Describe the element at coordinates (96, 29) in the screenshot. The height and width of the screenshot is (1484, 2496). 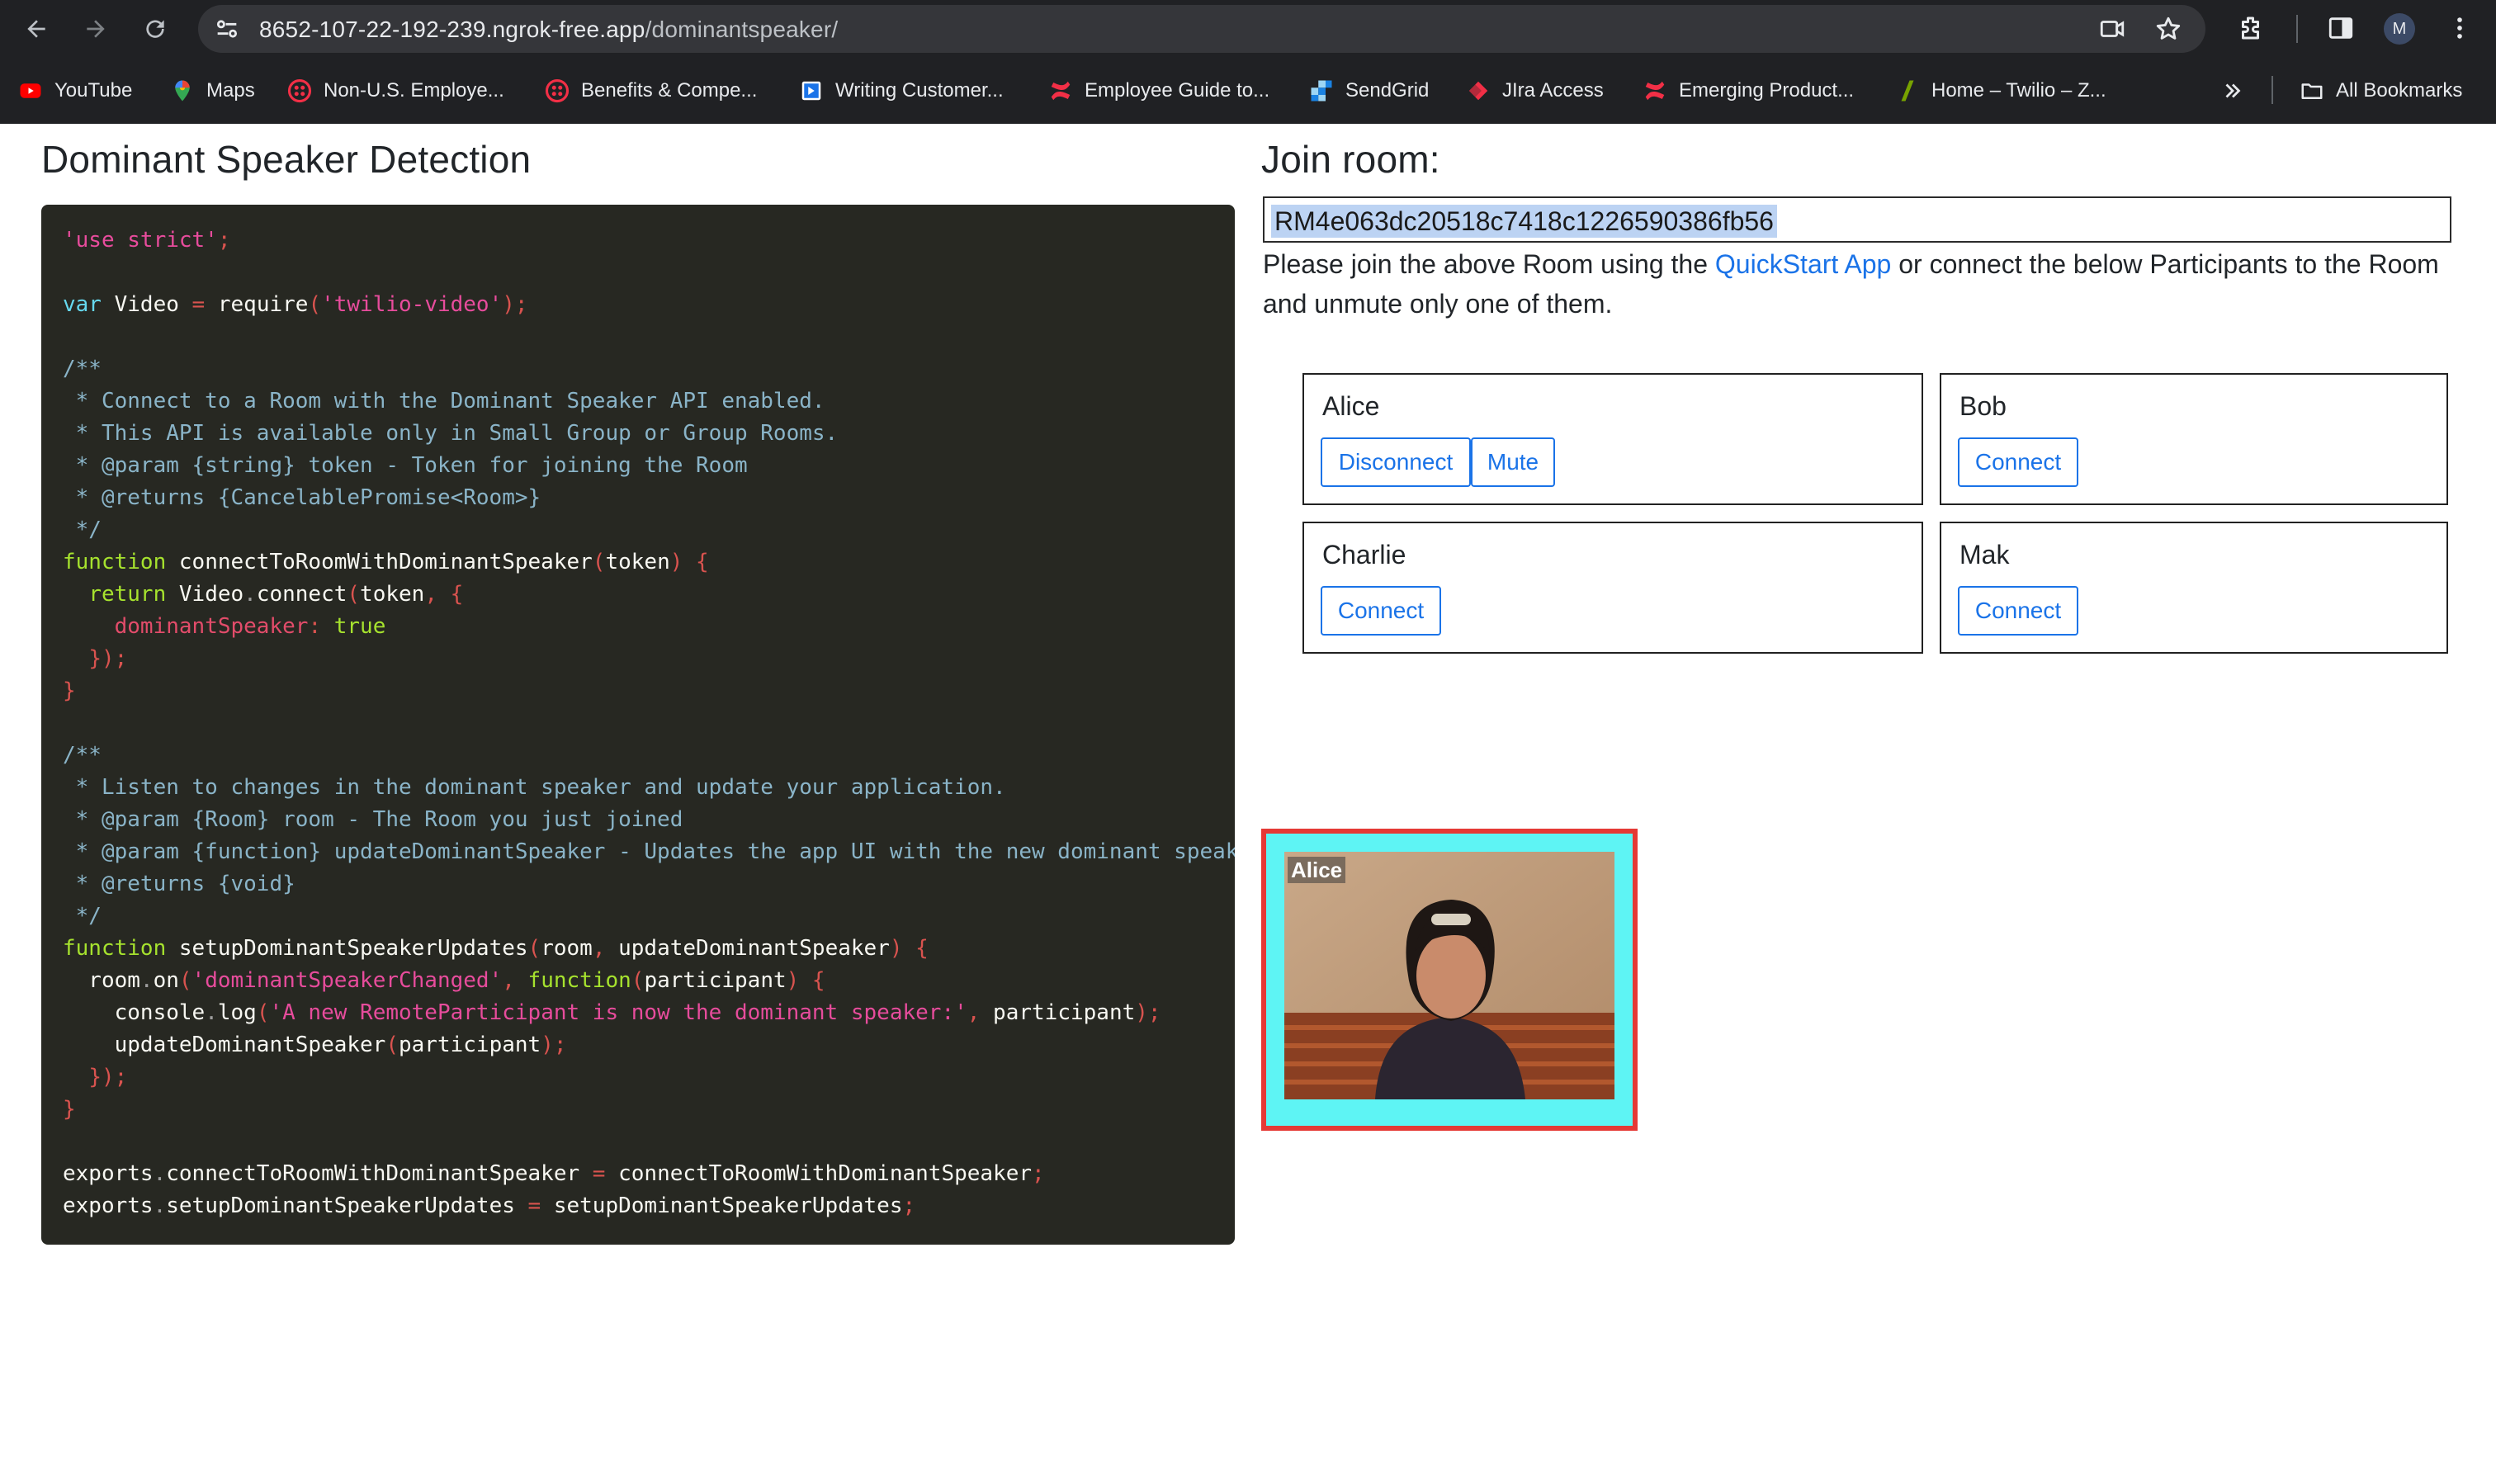
I see `forward-arrow-icon` at that location.